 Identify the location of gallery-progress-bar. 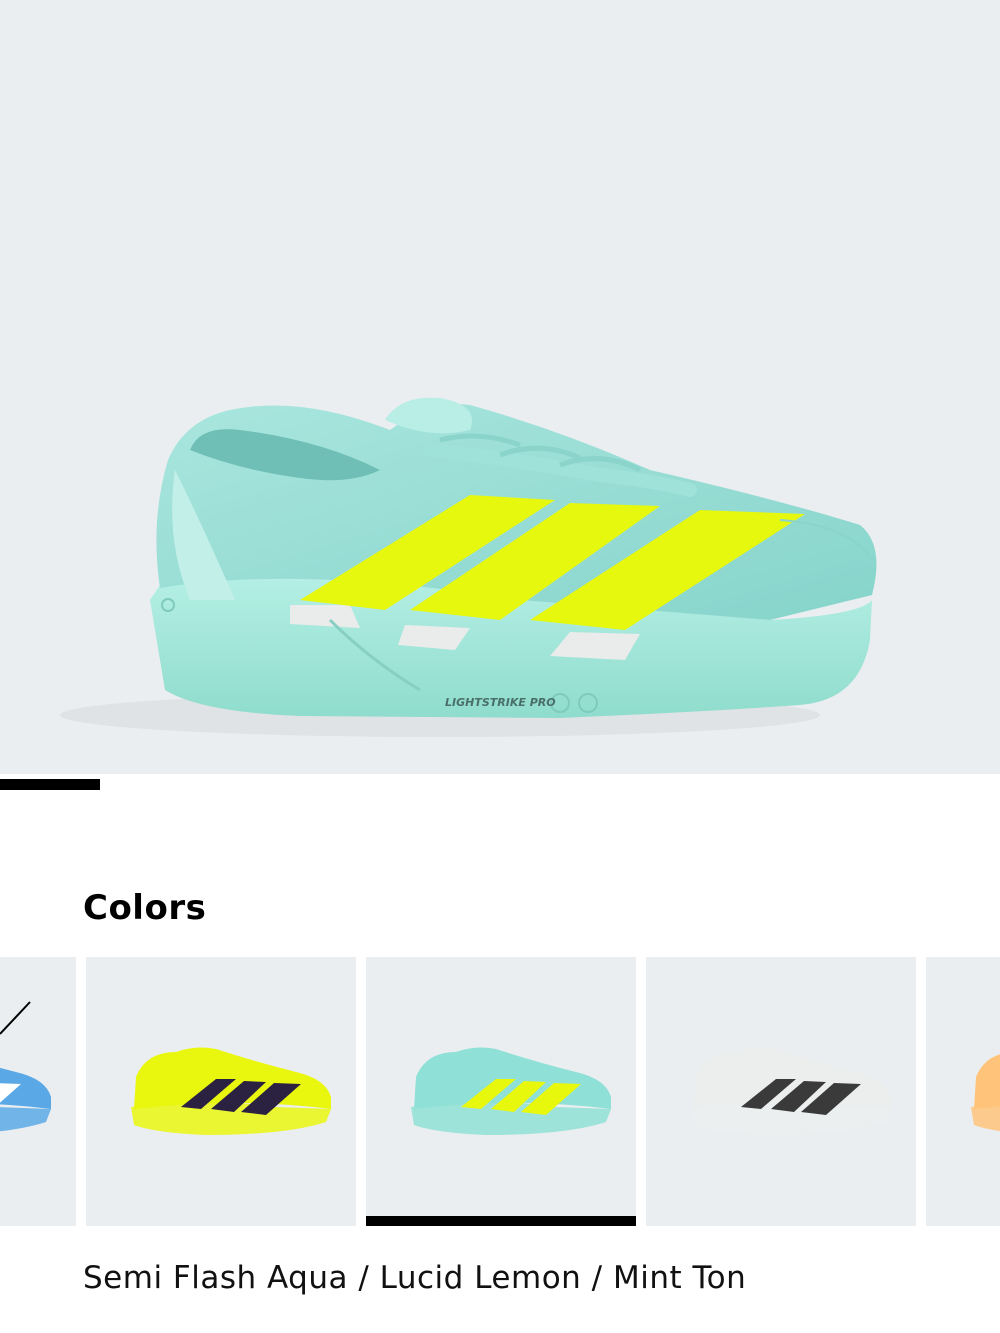
(500, 784).